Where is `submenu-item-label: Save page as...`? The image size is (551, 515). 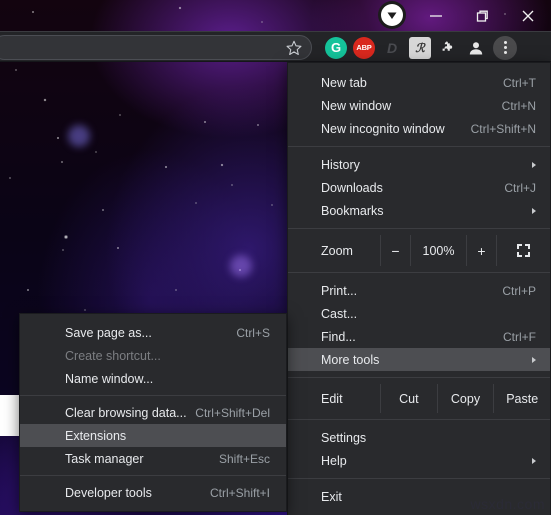 submenu-item-label: Save page as... is located at coordinates (108, 332).